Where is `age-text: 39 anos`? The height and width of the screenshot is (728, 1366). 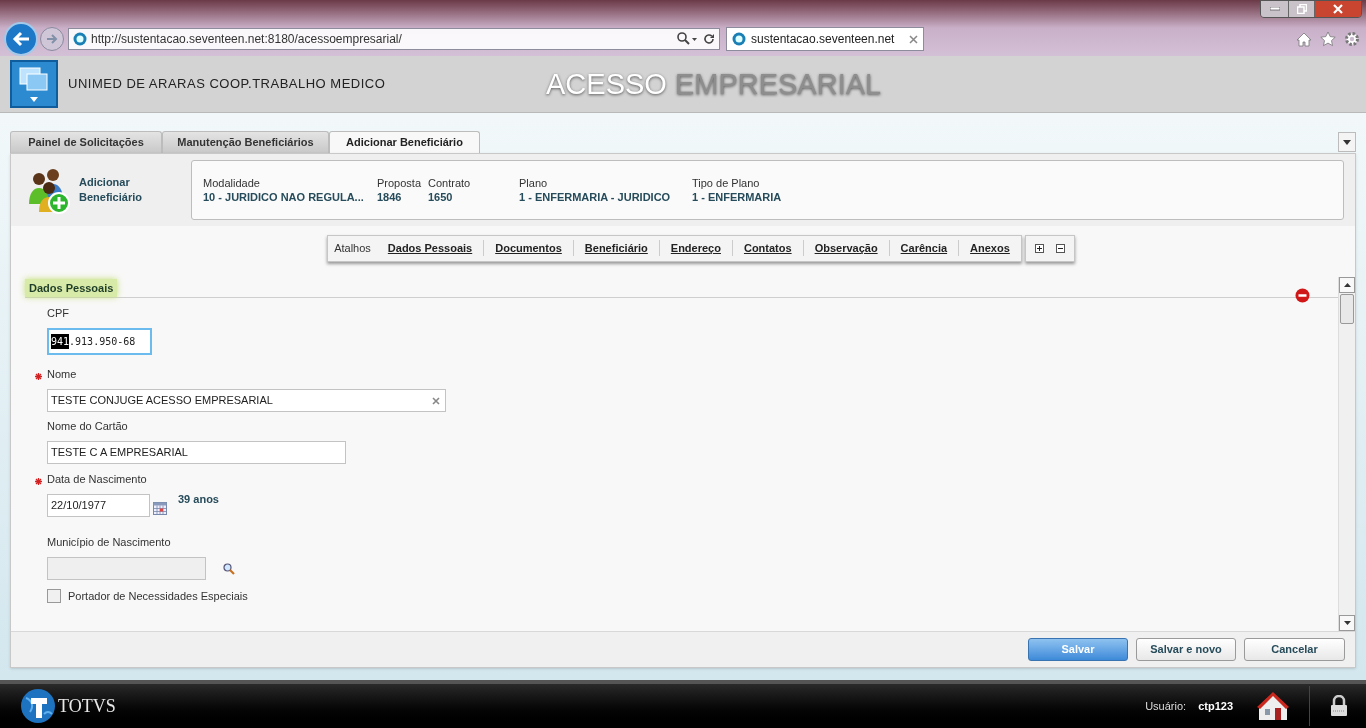
age-text: 39 anos is located at coordinates (198, 499).